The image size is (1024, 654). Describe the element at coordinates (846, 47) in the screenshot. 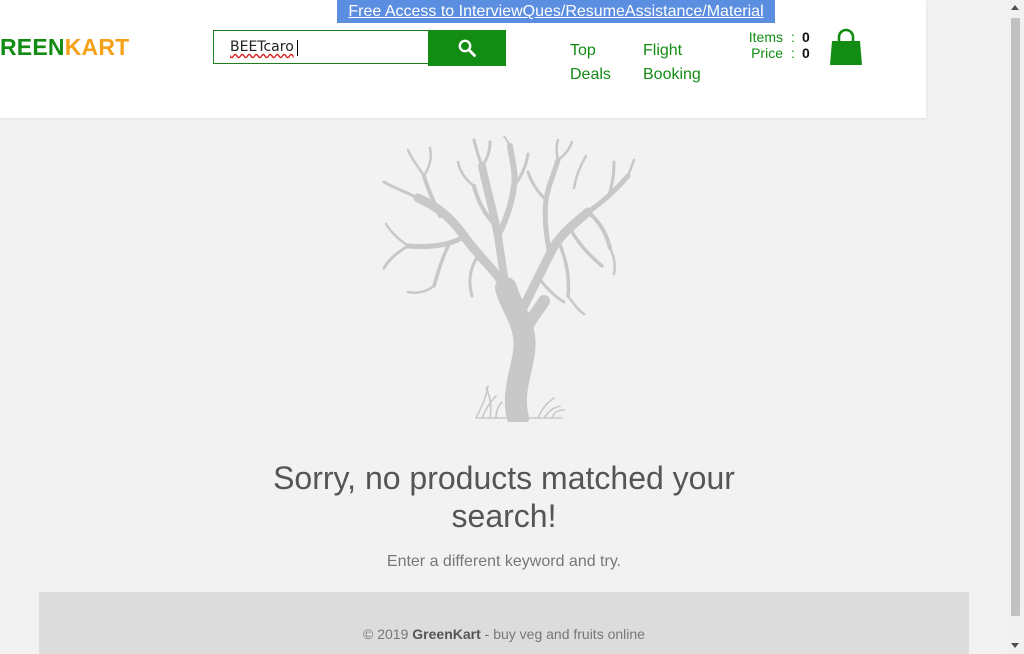

I see `shopping-bag-icon` at that location.